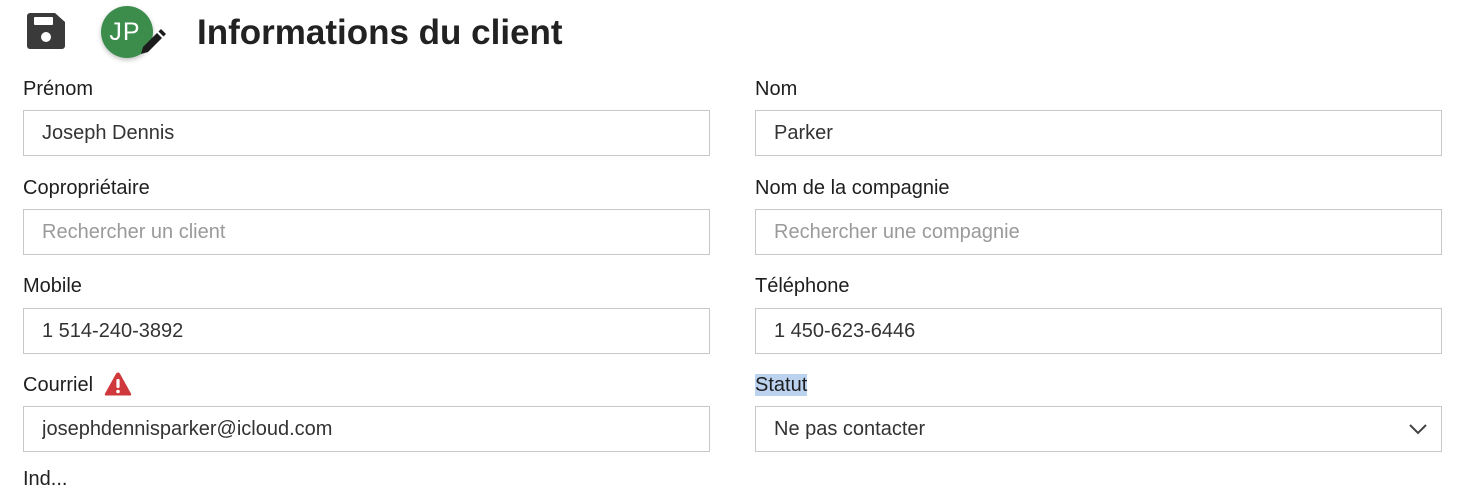  What do you see at coordinates (380, 32) in the screenshot?
I see `page-title: Informations du client` at bounding box center [380, 32].